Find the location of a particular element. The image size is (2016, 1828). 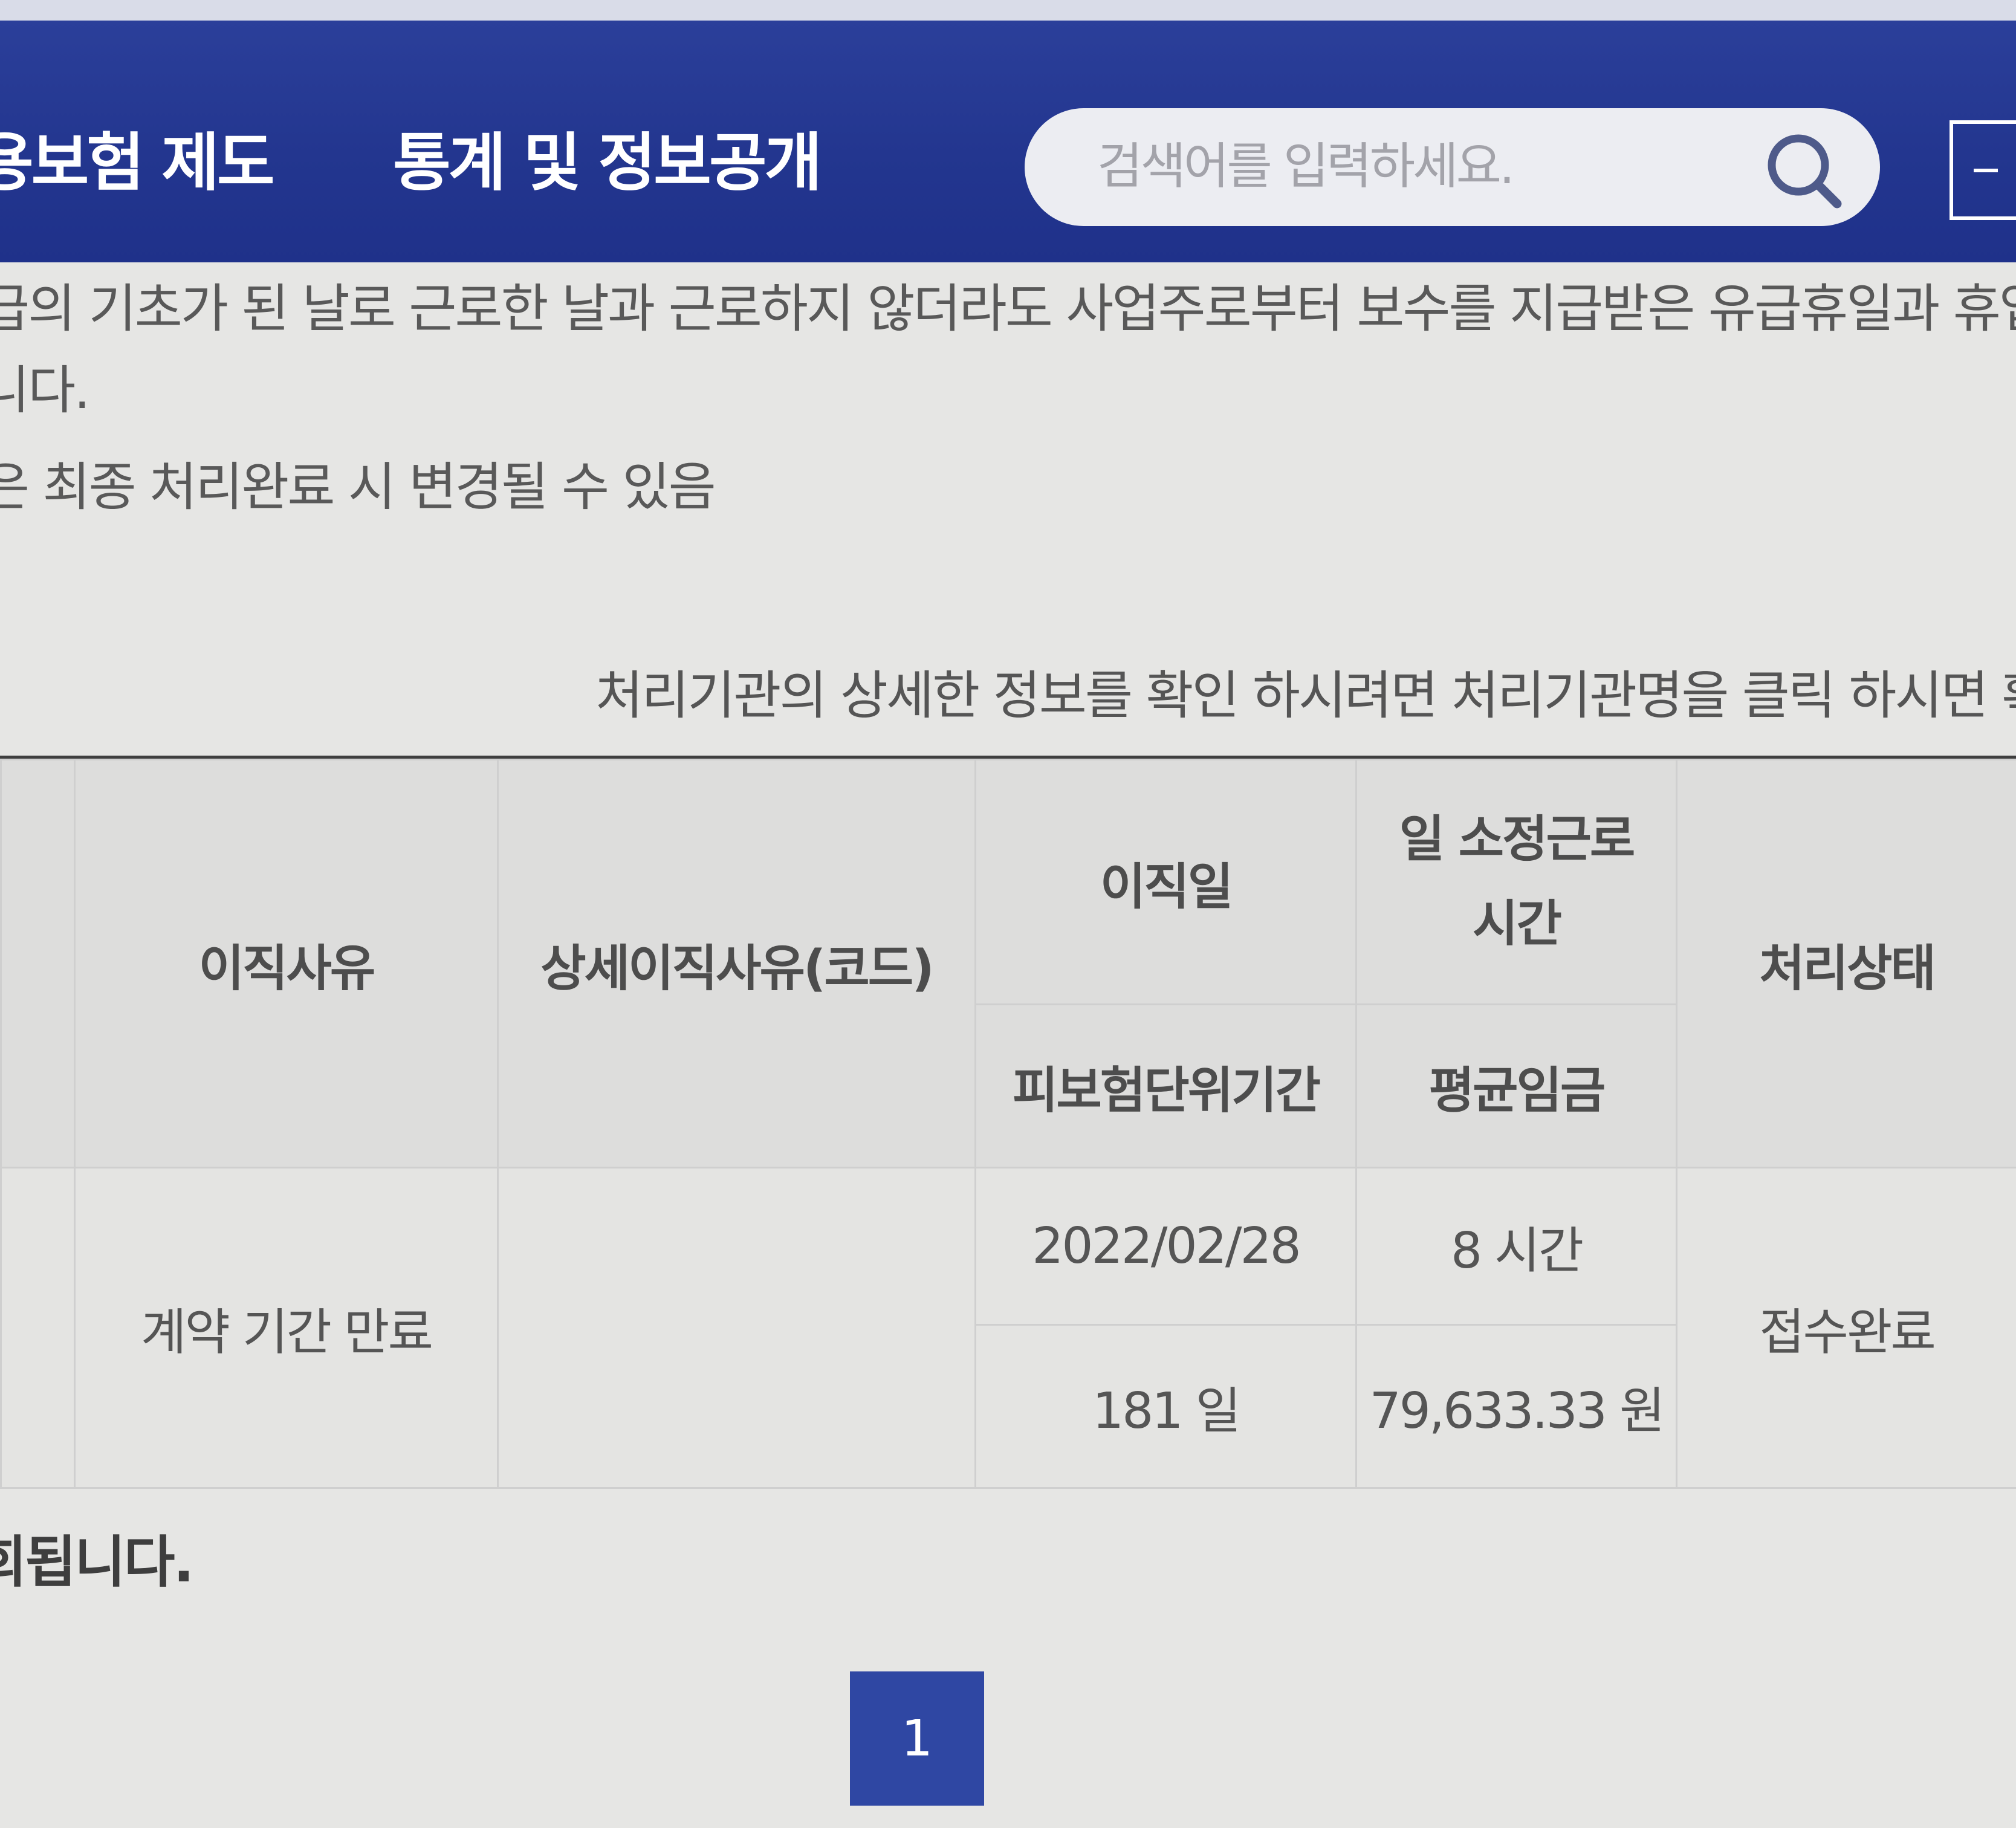

header-detail-reason: 상세이직사유(코드) is located at coordinates (736, 963).